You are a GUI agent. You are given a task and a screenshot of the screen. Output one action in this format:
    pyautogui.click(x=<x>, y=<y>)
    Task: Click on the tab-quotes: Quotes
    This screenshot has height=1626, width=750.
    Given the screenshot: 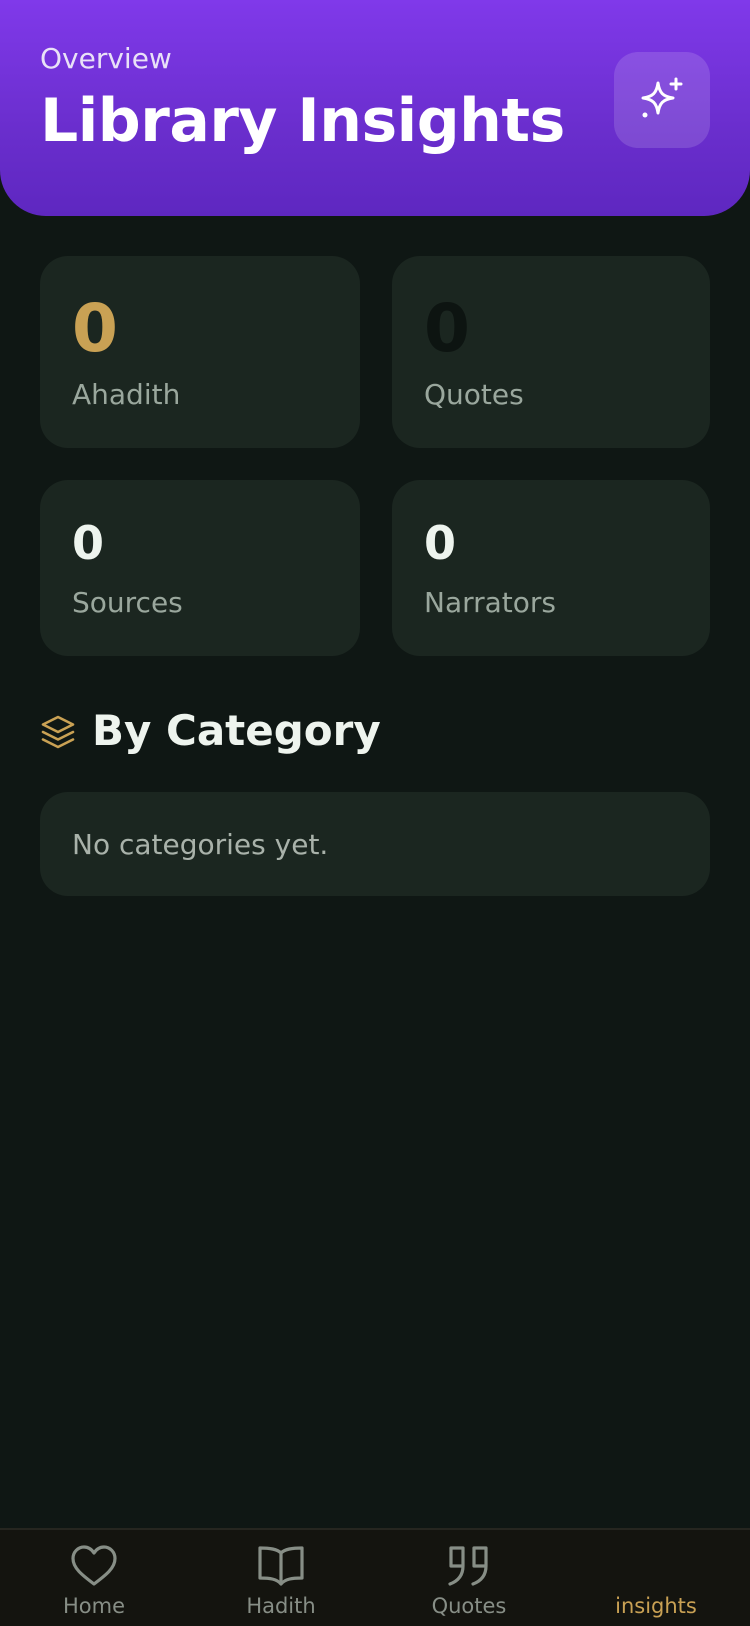 What is the action you would take?
    pyautogui.click(x=469, y=1578)
    